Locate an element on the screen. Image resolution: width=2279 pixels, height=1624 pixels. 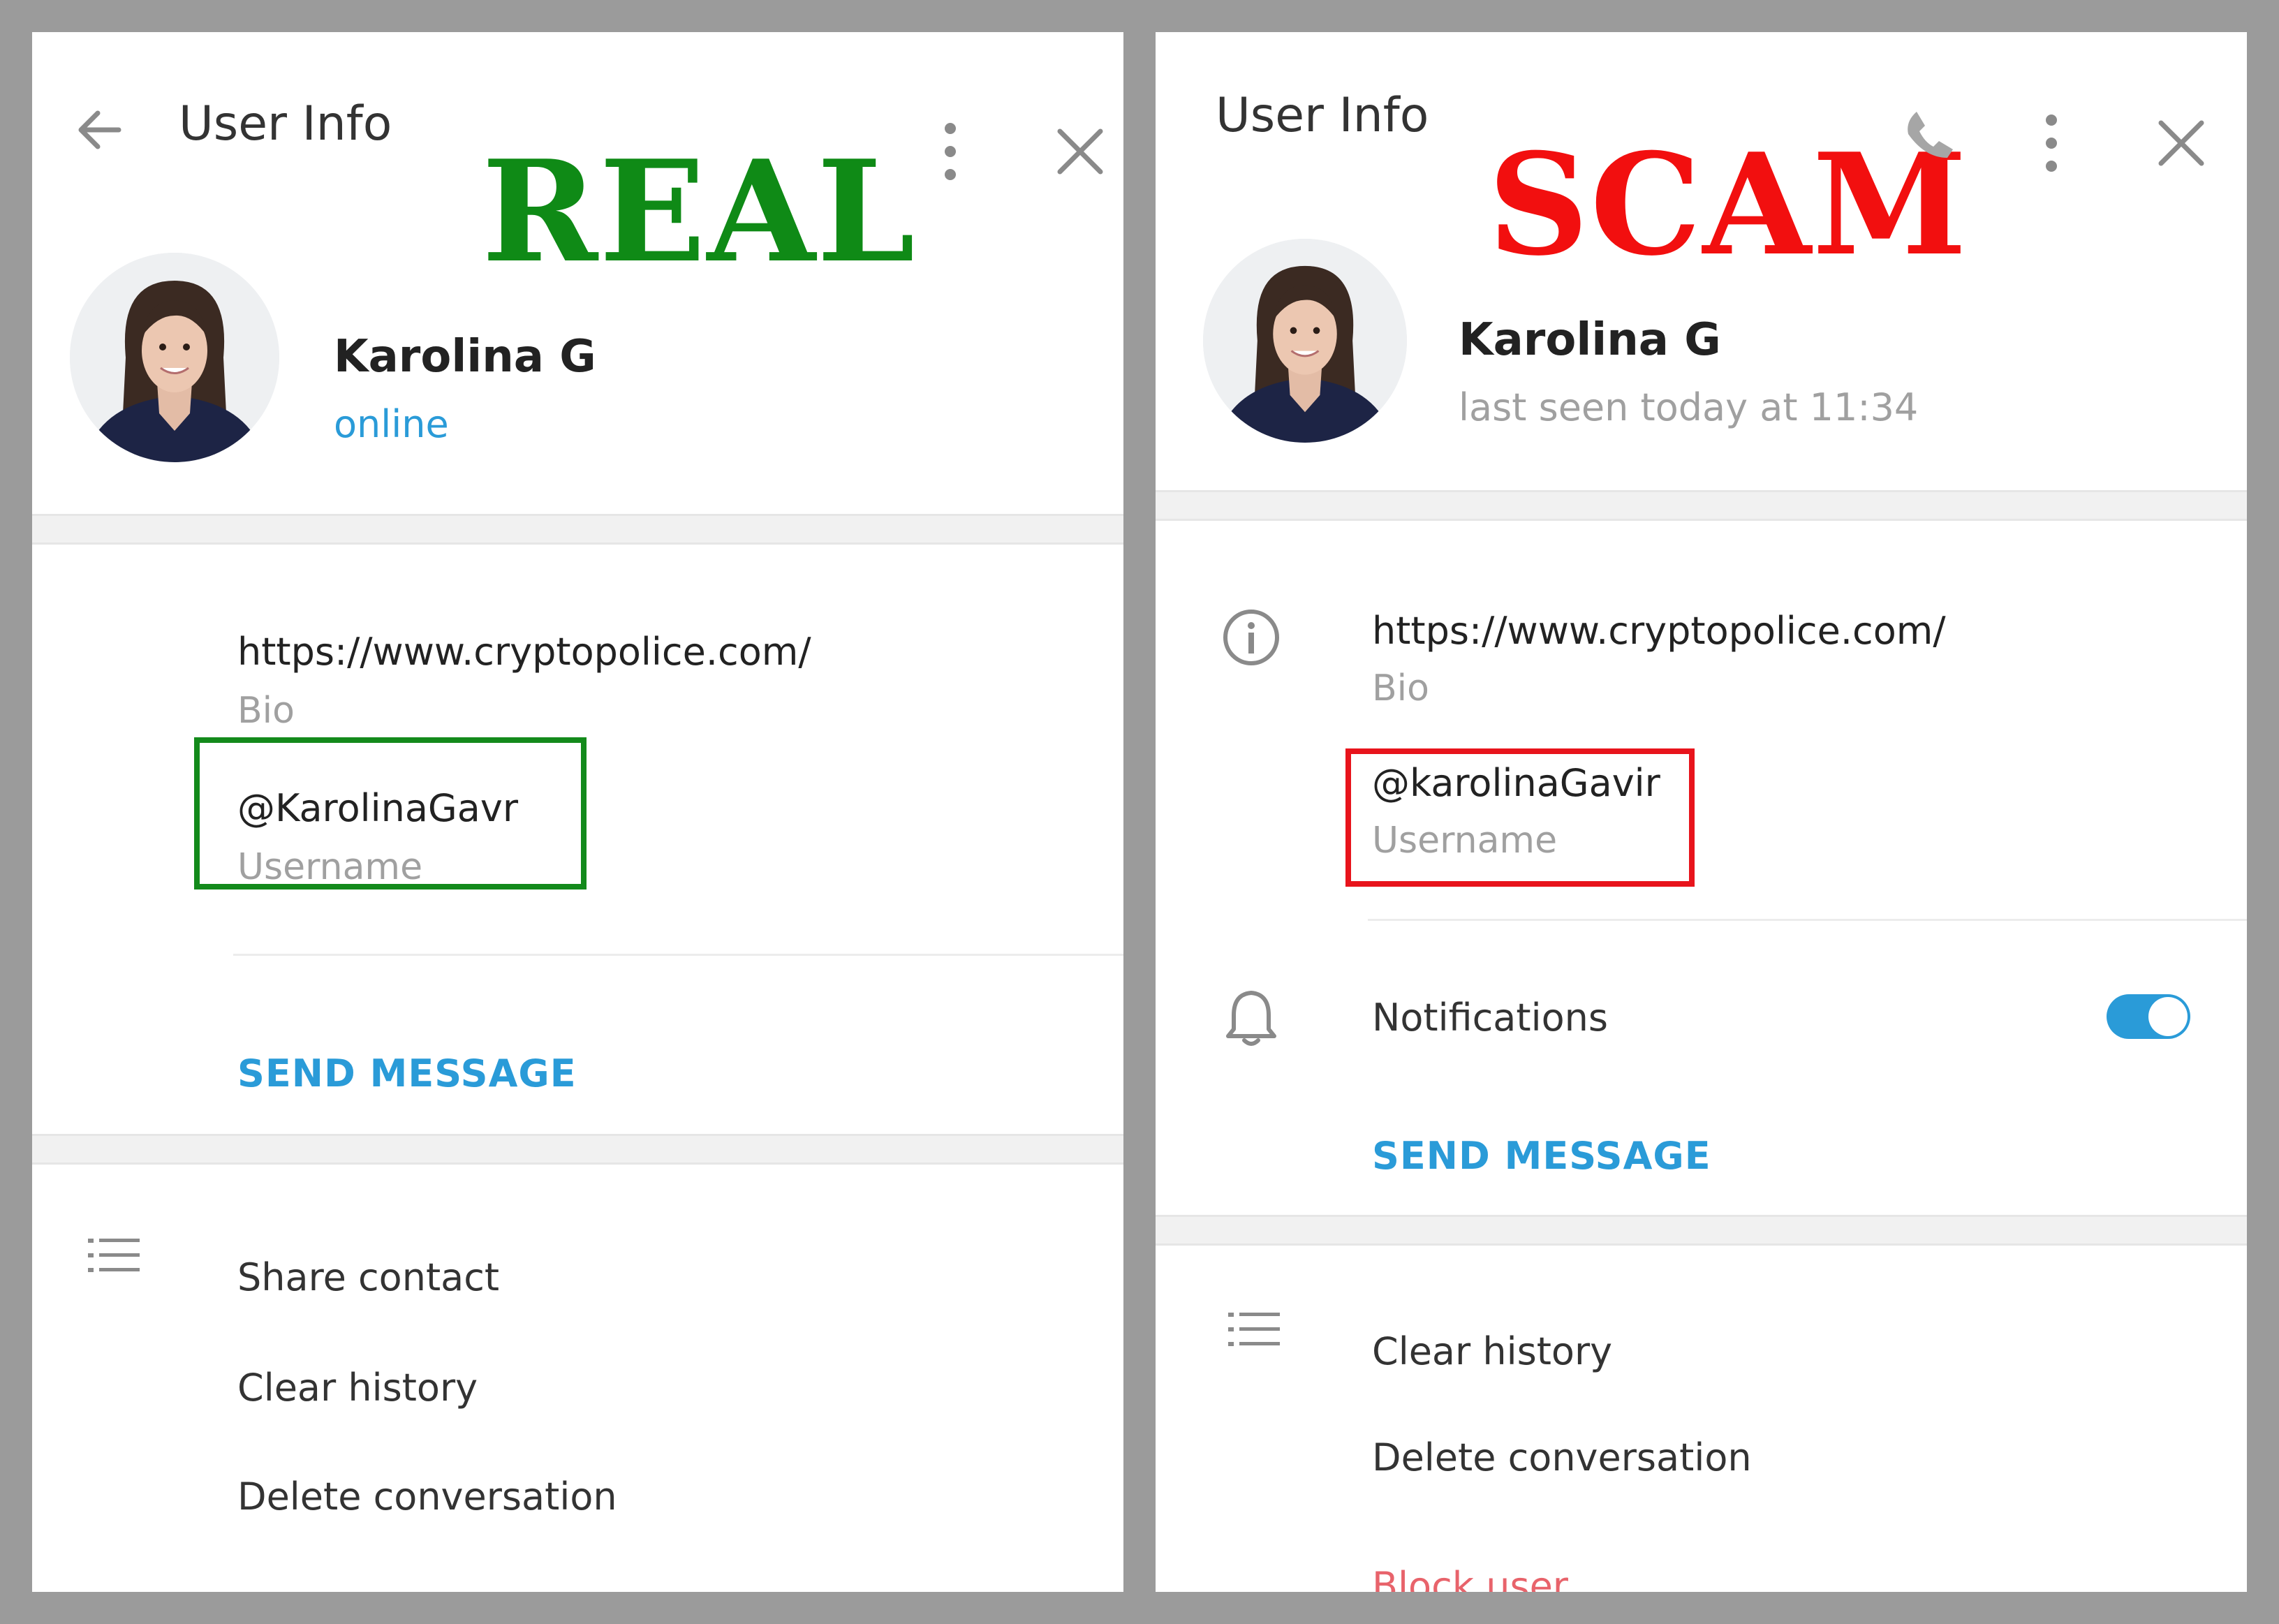
scam-stamp: SCAM is located at coordinates (1728, 205).